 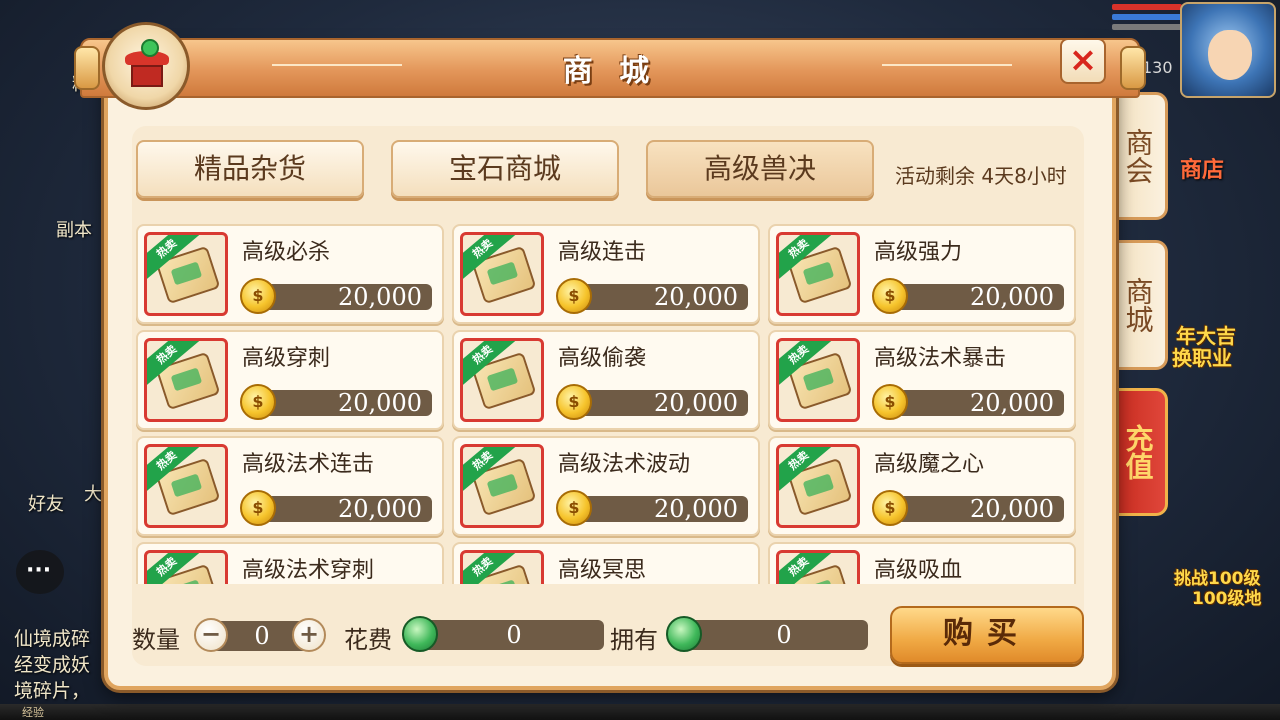 What do you see at coordinates (368, 640) in the screenshot?
I see `cost-label: 花费` at bounding box center [368, 640].